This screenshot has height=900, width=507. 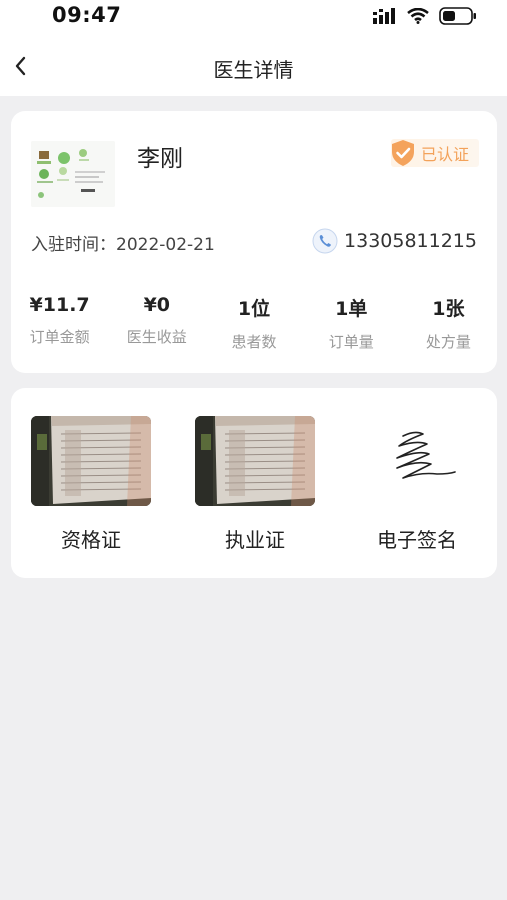 What do you see at coordinates (156, 337) in the screenshot?
I see `stat-label: 医生收益` at bounding box center [156, 337].